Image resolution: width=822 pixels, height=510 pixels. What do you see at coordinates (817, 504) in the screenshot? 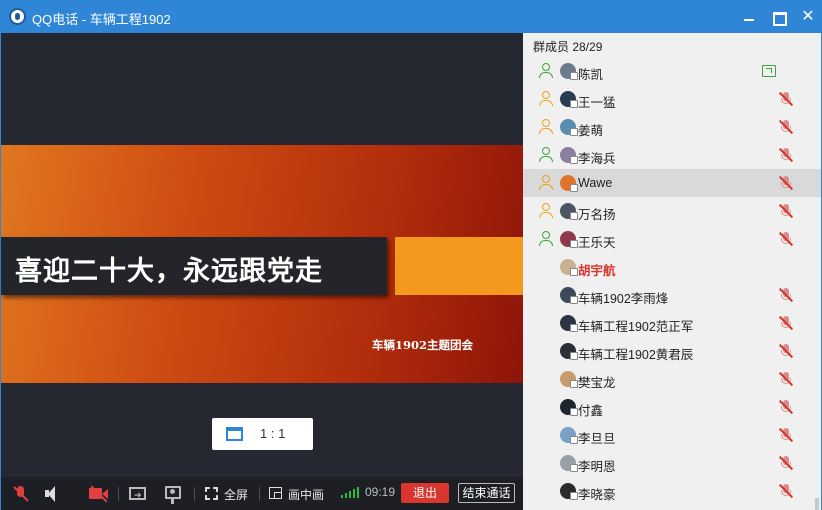
I see `scrollbar` at bounding box center [817, 504].